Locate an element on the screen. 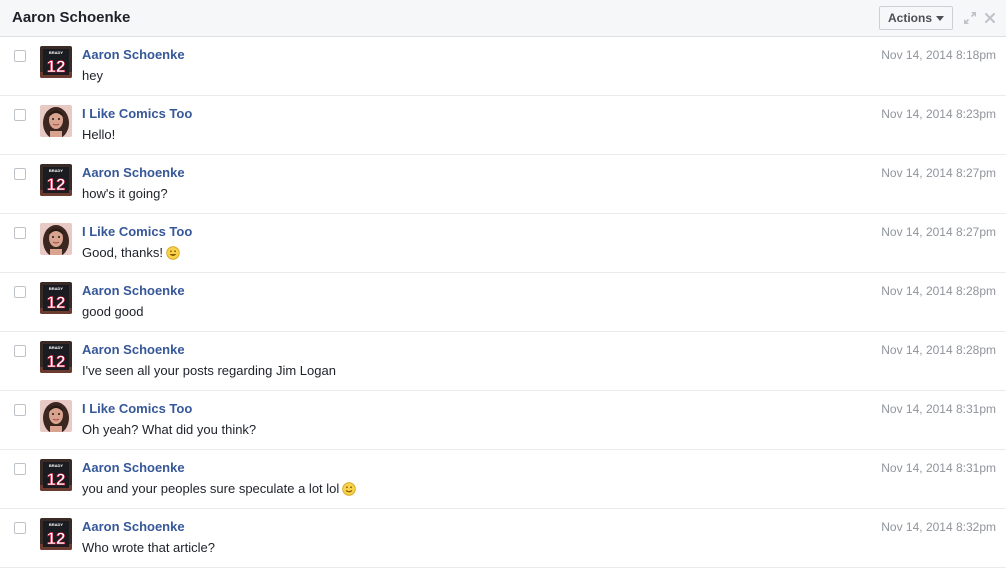 The height and width of the screenshot is (573, 1006). message-timestamp: Nov 14, 2014 8:32pm is located at coordinates (938, 527).